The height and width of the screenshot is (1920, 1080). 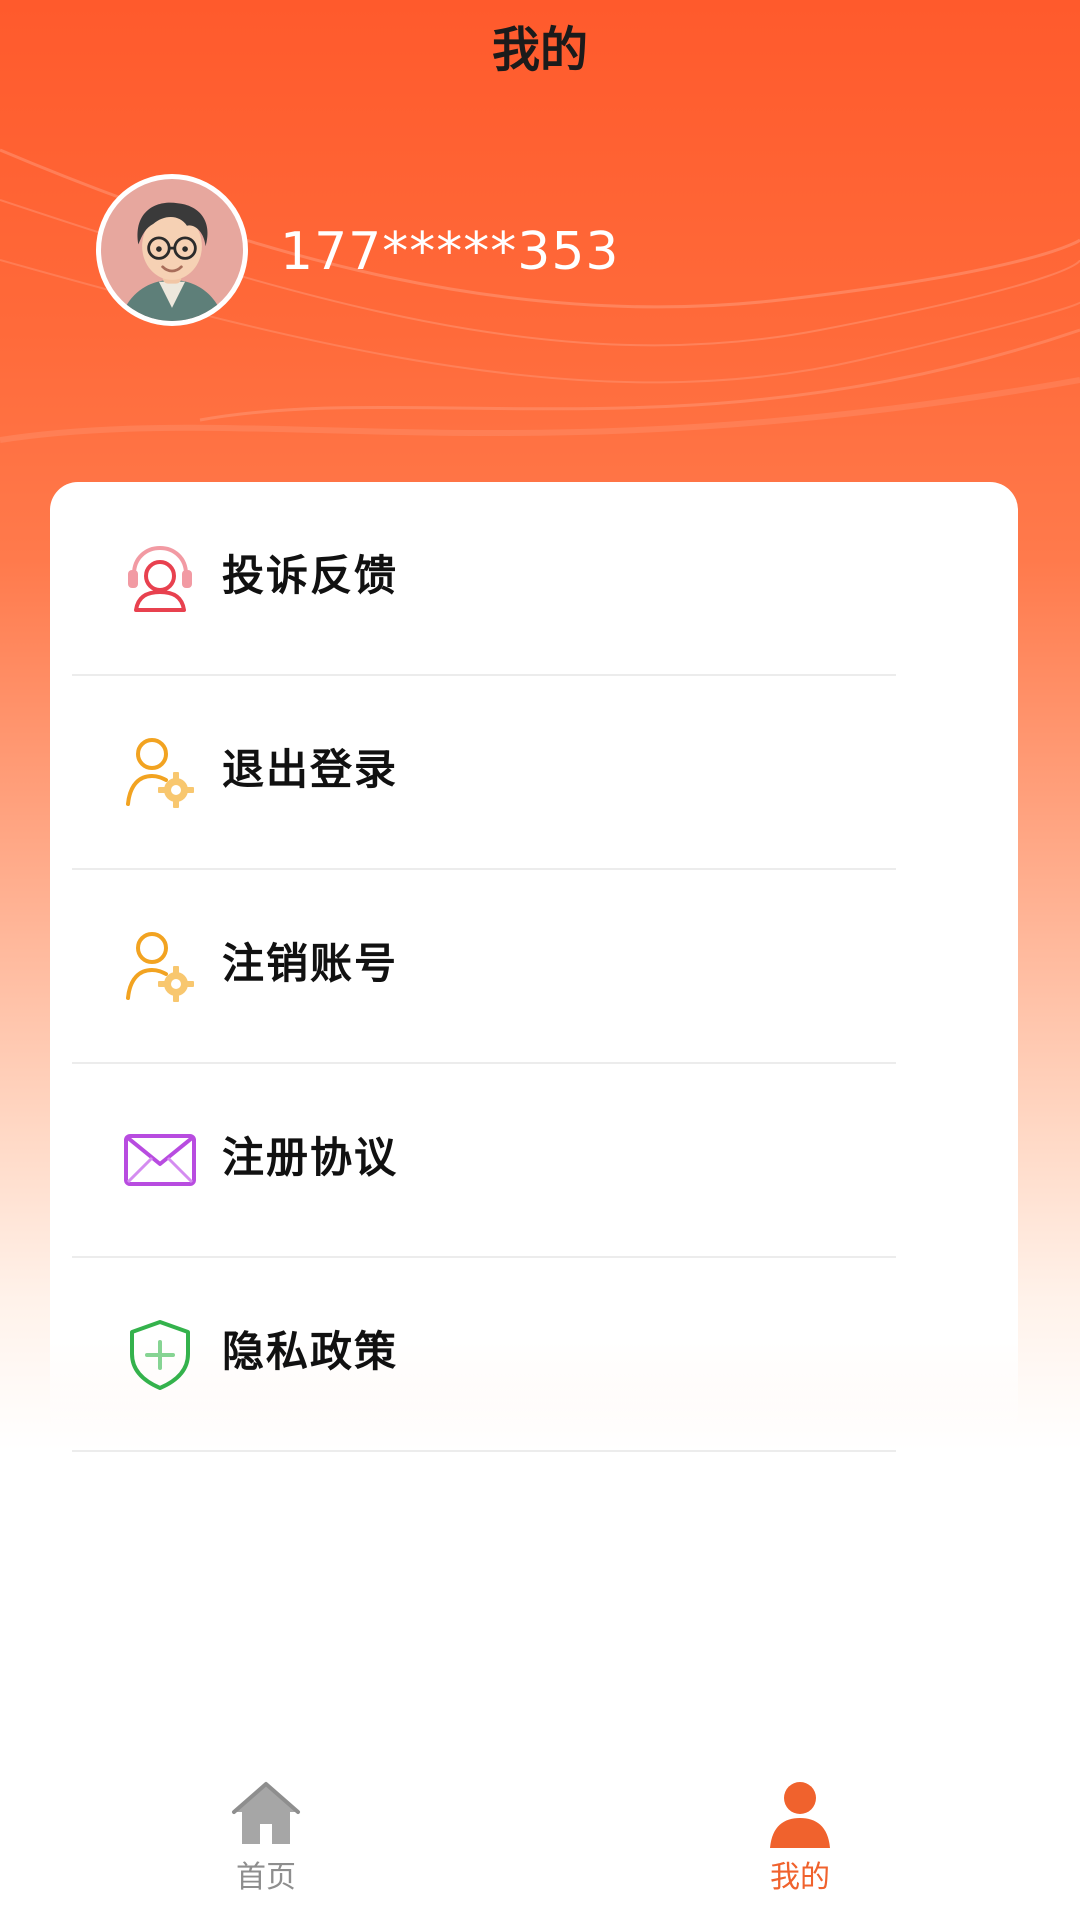 I want to click on divider, so click(x=484, y=1451).